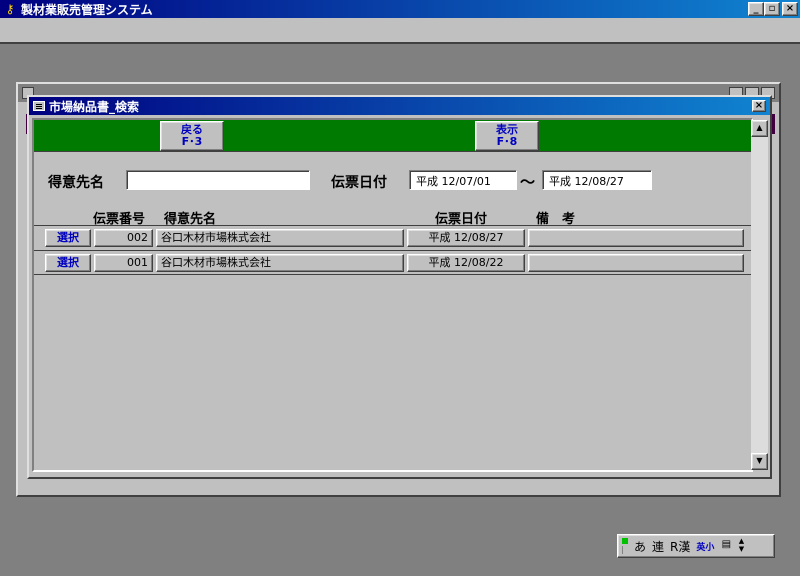 The image size is (800, 576). I want to click on scroll-up-arrow-icon: ▲, so click(759, 128).